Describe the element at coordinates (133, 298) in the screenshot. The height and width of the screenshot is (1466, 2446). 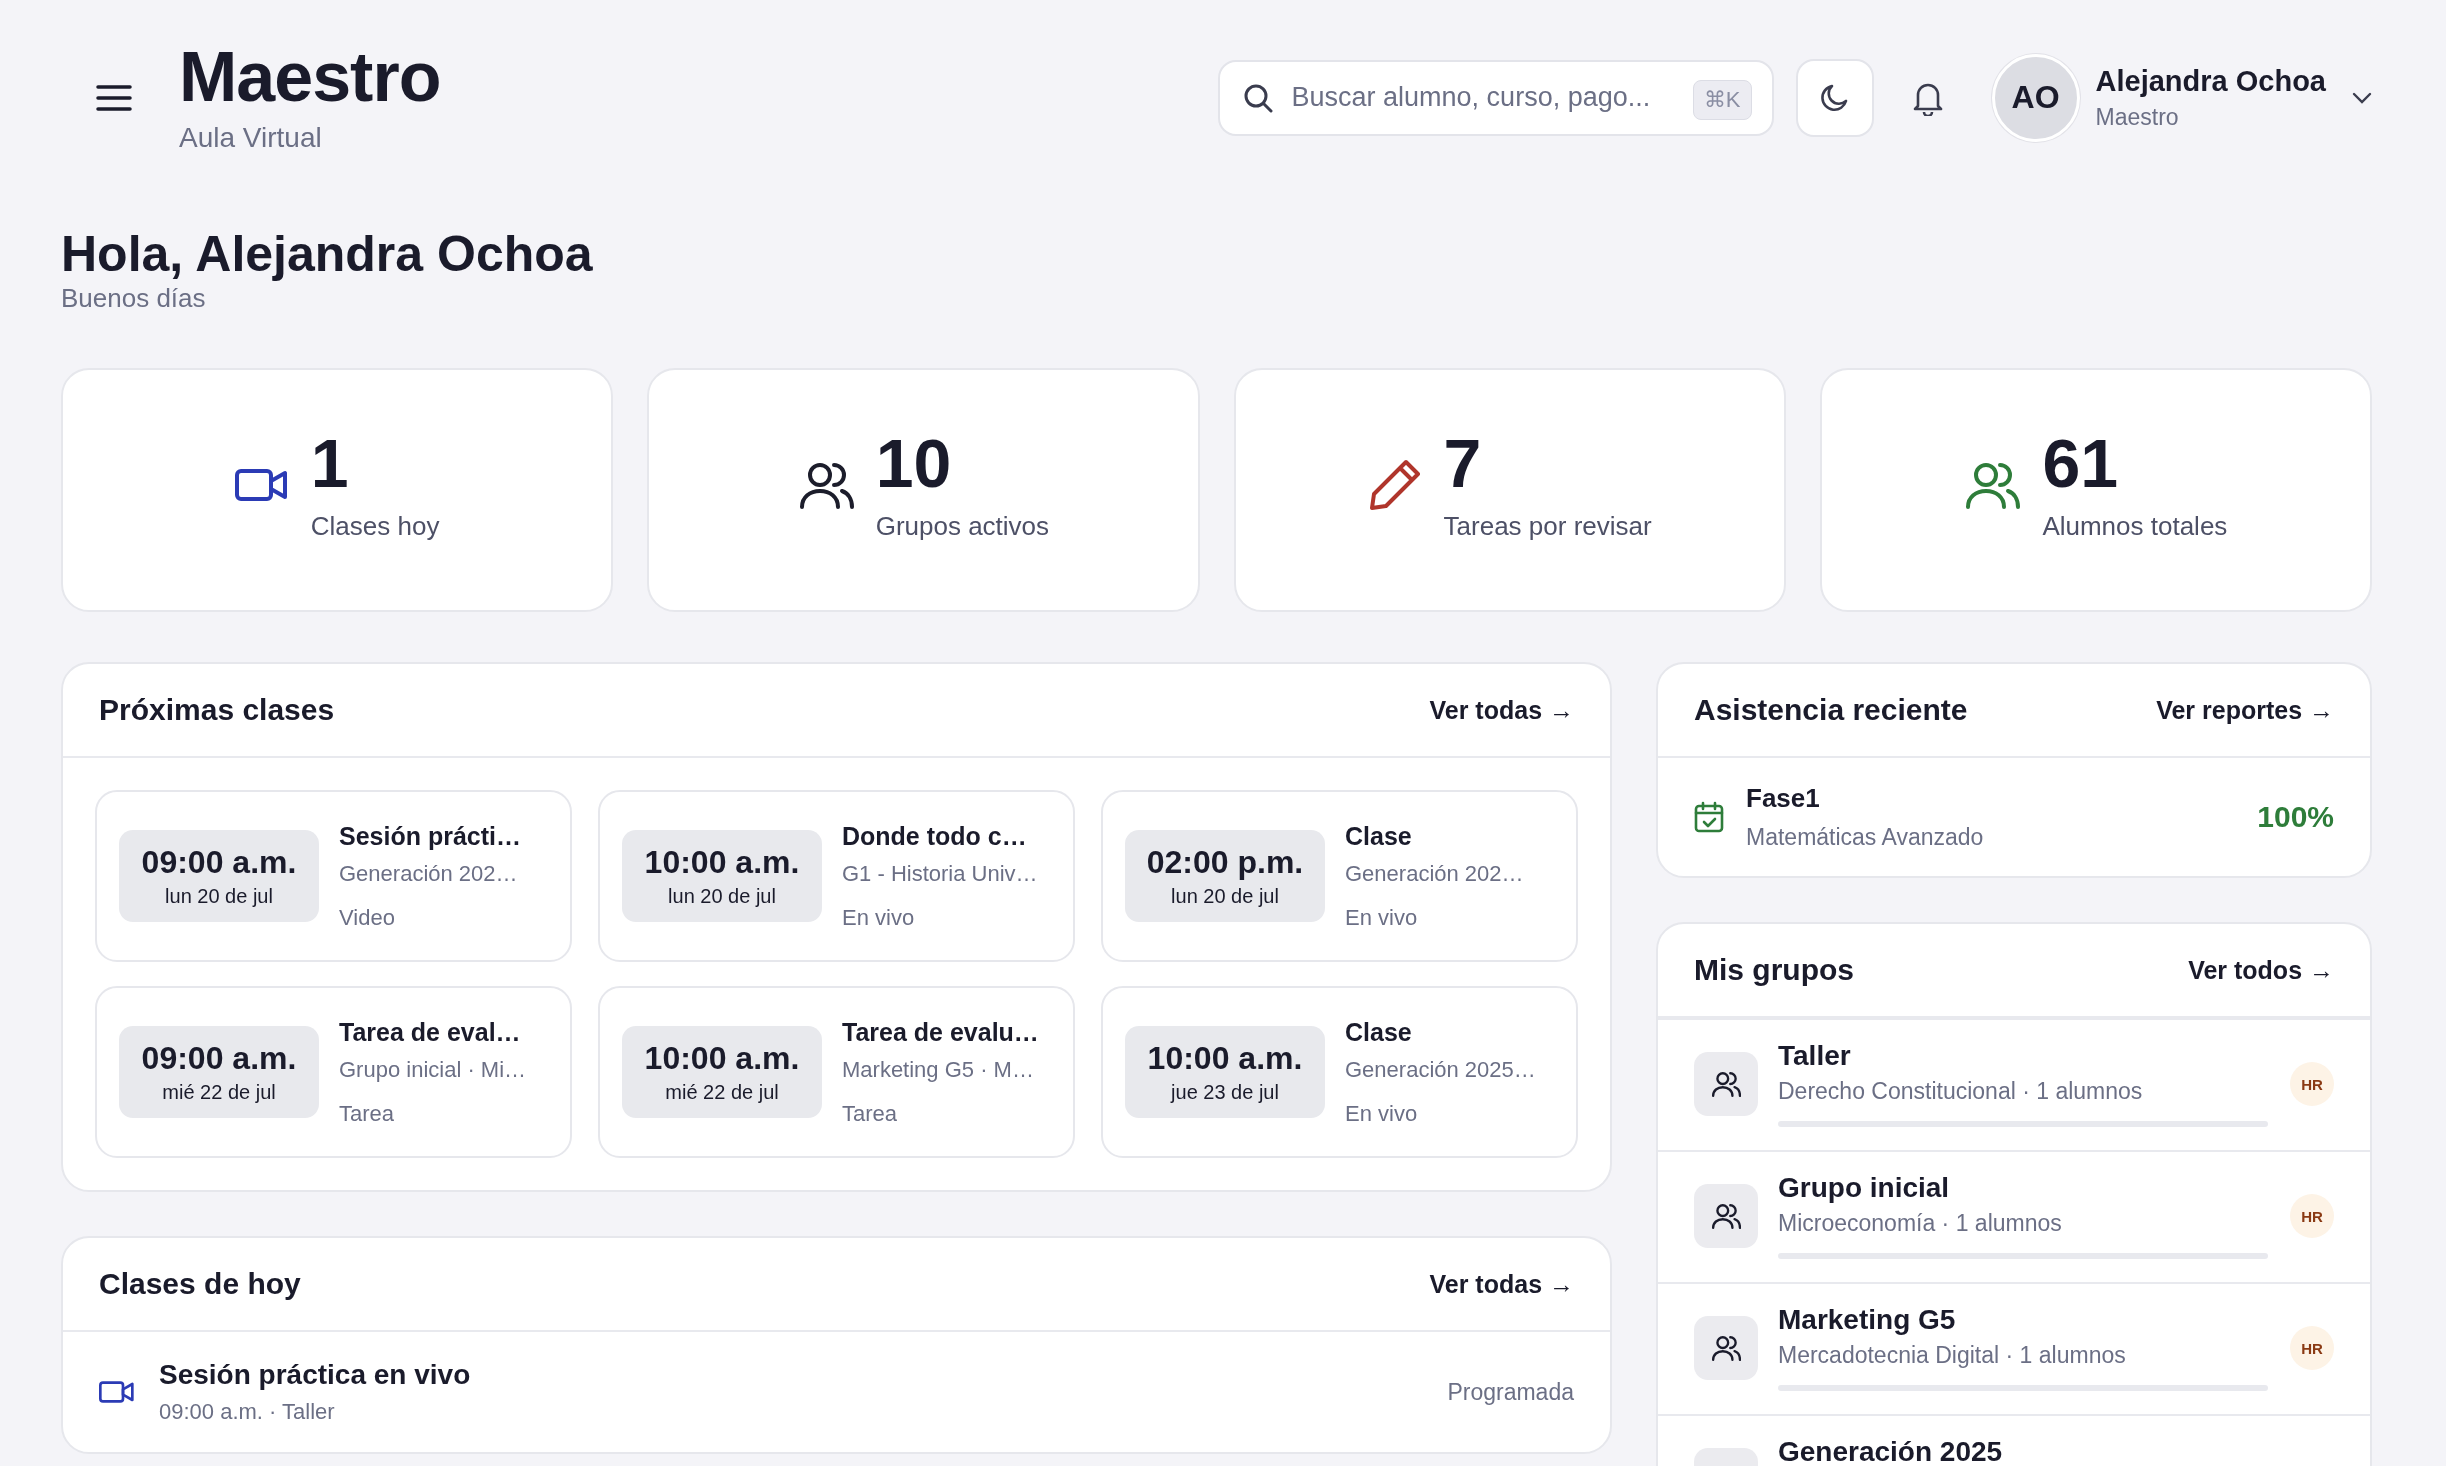
I see `greeting-subtitle: Buenos días` at that location.